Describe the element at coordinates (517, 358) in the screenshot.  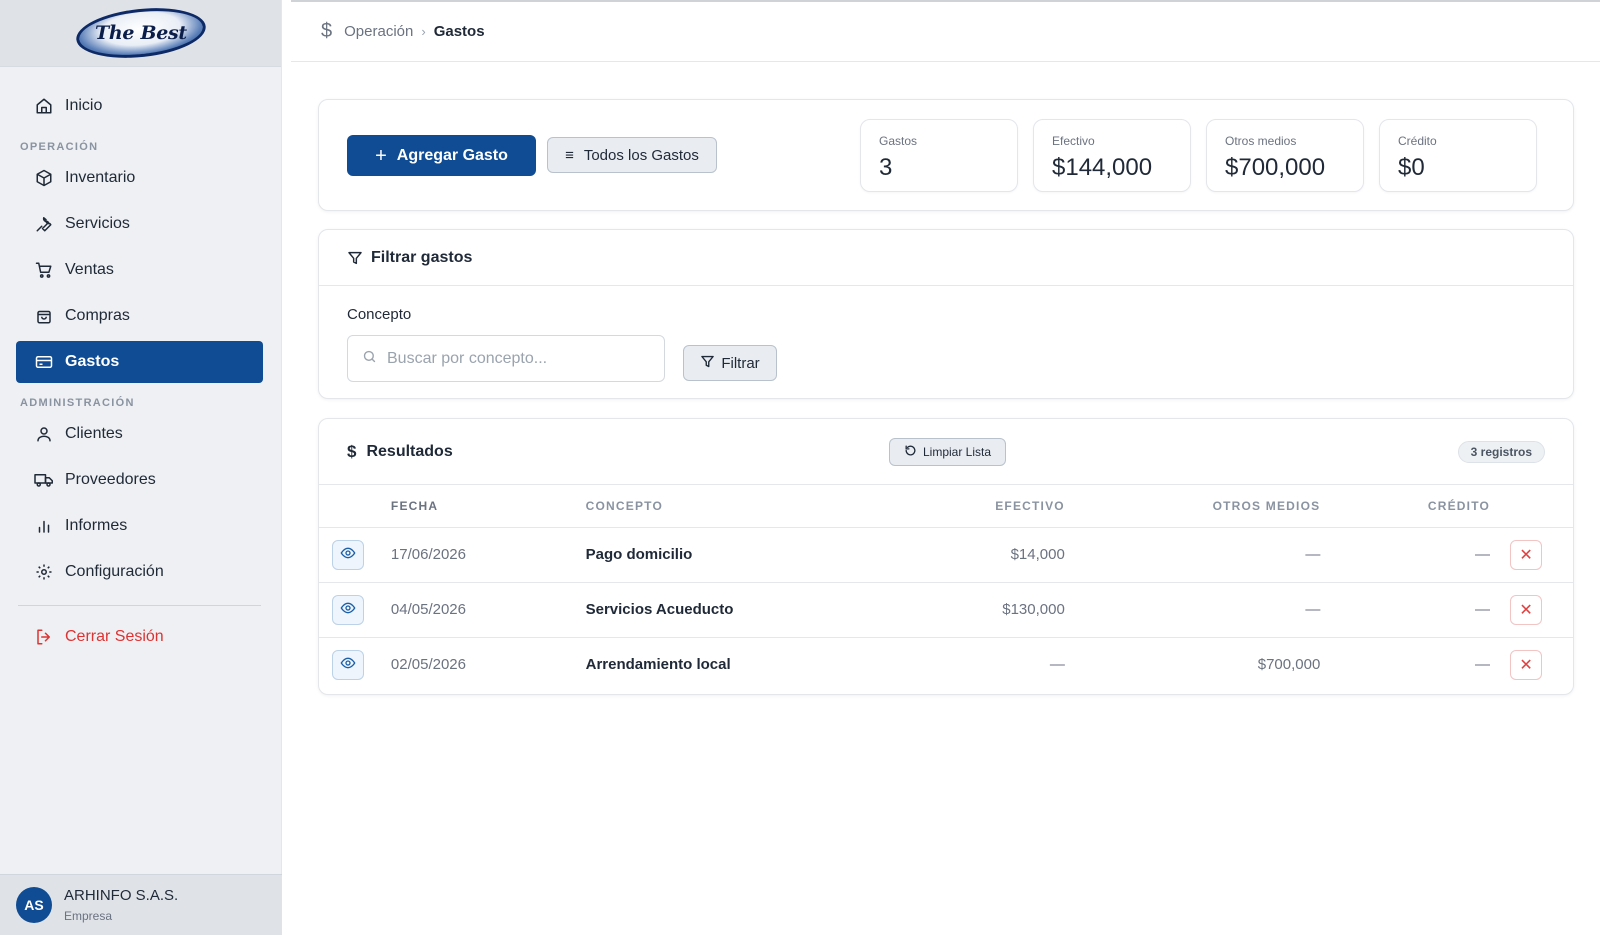
I see `search-input` at that location.